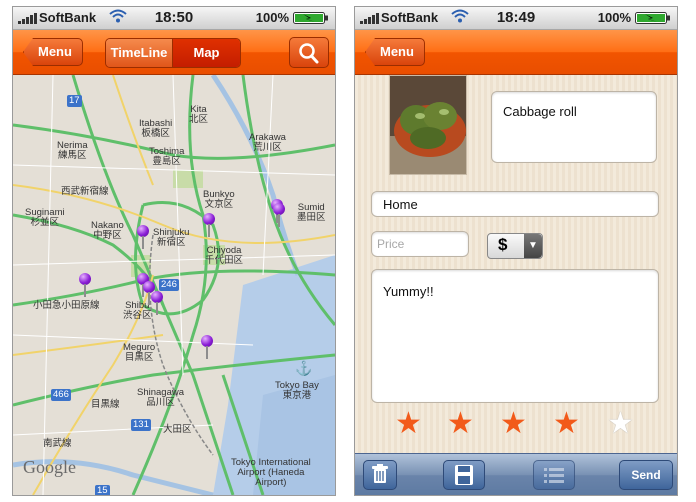 This screenshot has height=502, width=696. I want to click on list-button, so click(554, 475).